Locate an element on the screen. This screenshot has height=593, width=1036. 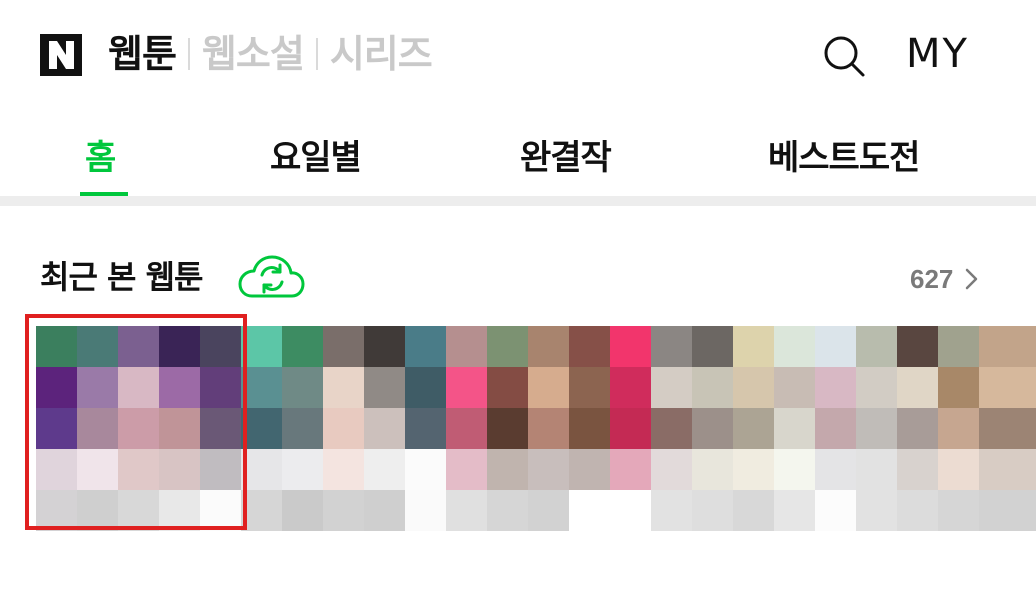
naver-logo is located at coordinates (61, 55).